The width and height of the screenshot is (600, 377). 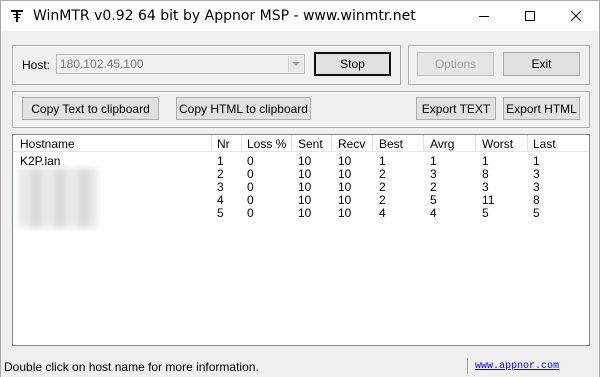 What do you see at coordinates (58, 198) in the screenshot?
I see `redacted-hostnames` at bounding box center [58, 198].